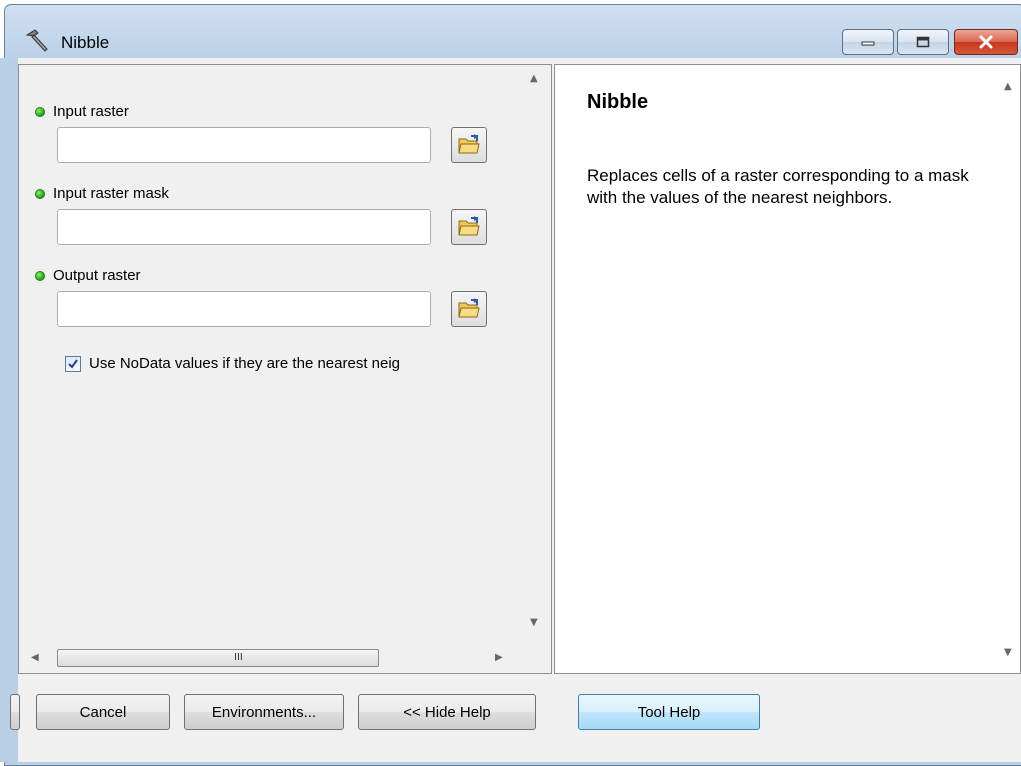 The image size is (1021, 766). What do you see at coordinates (618, 102) in the screenshot?
I see `help-title: Nibble` at bounding box center [618, 102].